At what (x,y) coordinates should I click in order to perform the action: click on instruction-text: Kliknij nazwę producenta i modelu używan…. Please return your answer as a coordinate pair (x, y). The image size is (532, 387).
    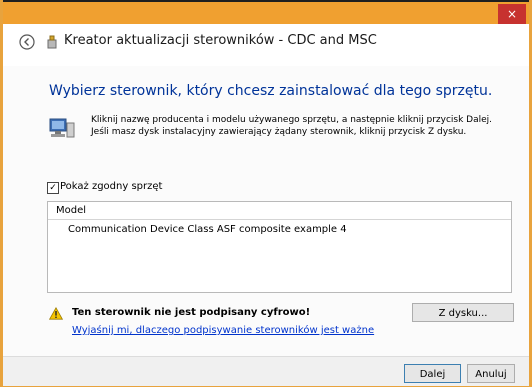
    Looking at the image, I should click on (292, 126).